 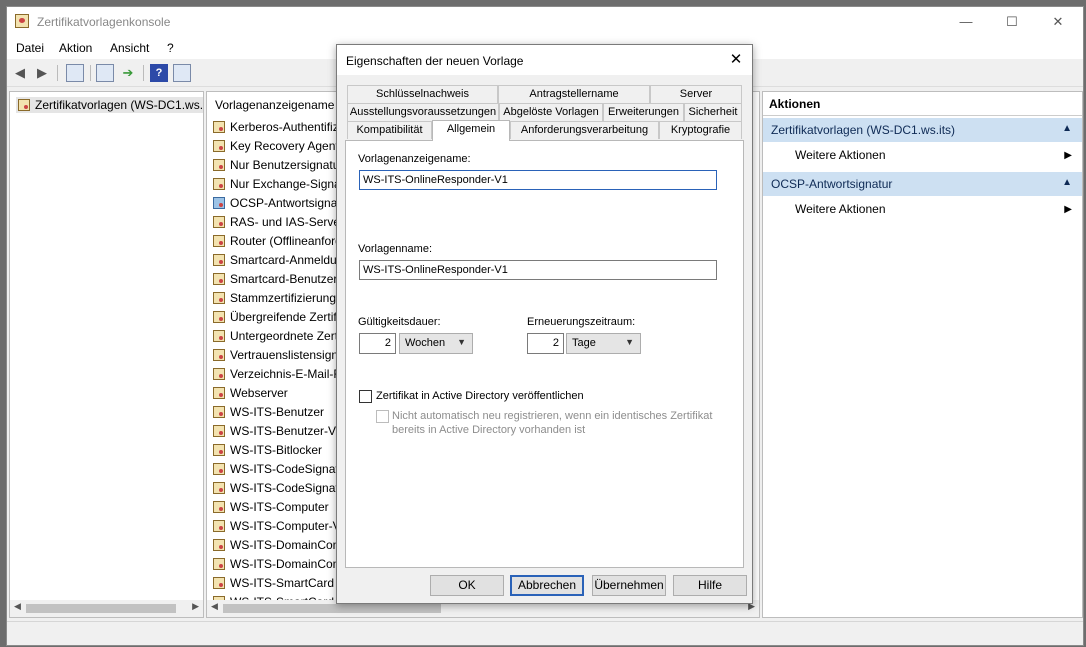 What do you see at coordinates (629, 585) in the screenshot?
I see `apply-button: Übernehmen` at bounding box center [629, 585].